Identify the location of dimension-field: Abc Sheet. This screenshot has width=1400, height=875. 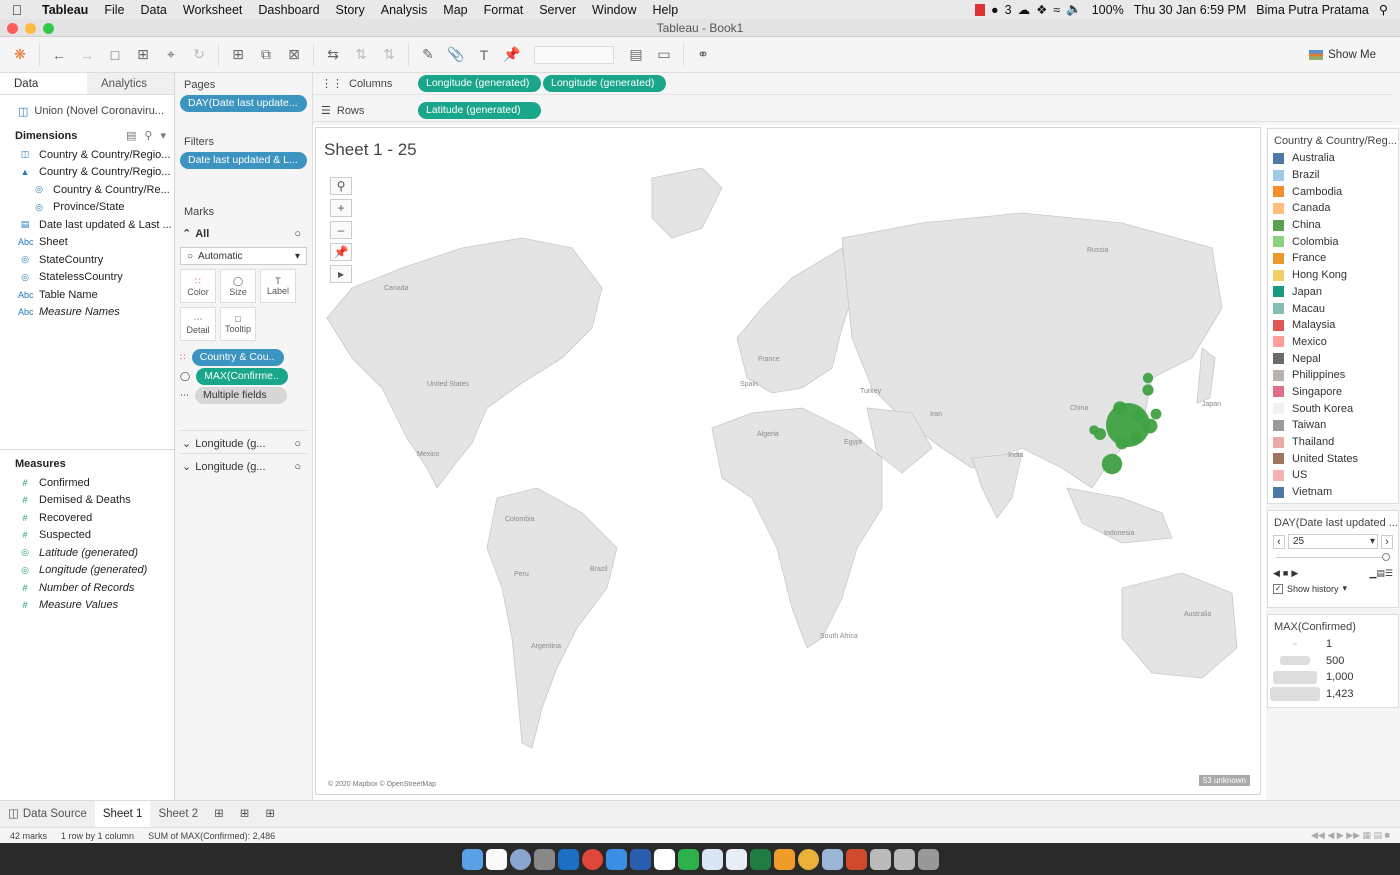
(87, 243).